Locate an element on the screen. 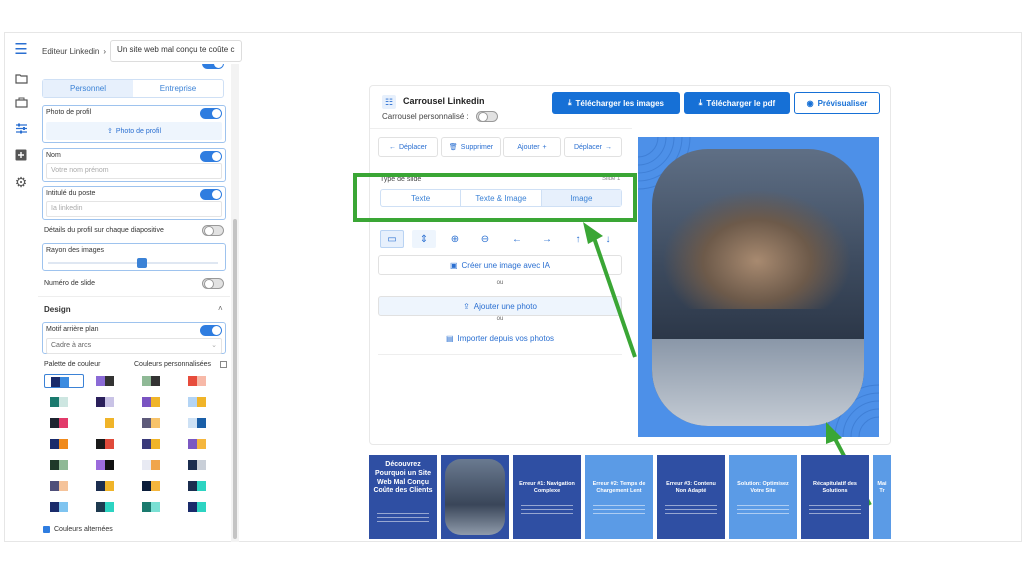 Image resolution: width=1024 pixels, height=576 pixels. arrow-right-icon: → is located at coordinates (547, 239).